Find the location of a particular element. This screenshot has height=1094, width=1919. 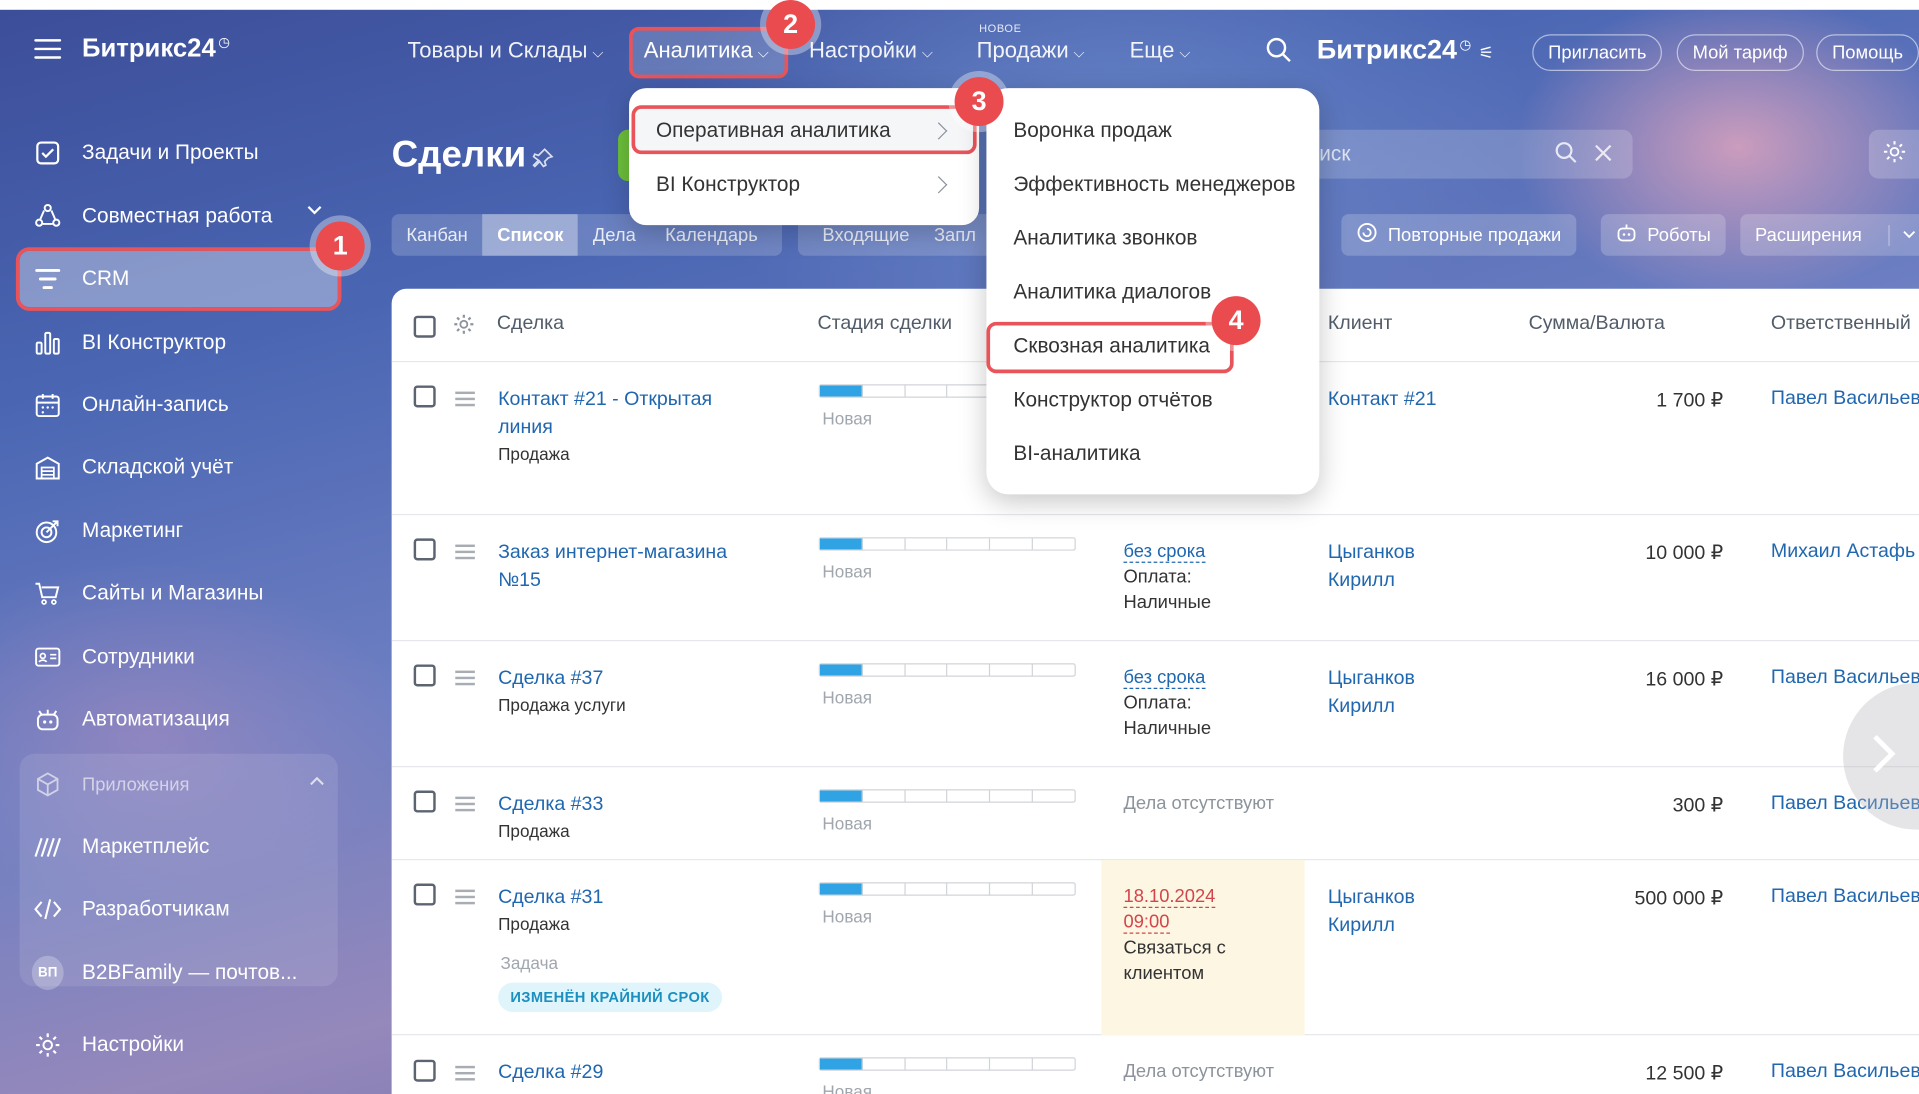

responsible-link: Михаил Астафь is located at coordinates (1843, 552).